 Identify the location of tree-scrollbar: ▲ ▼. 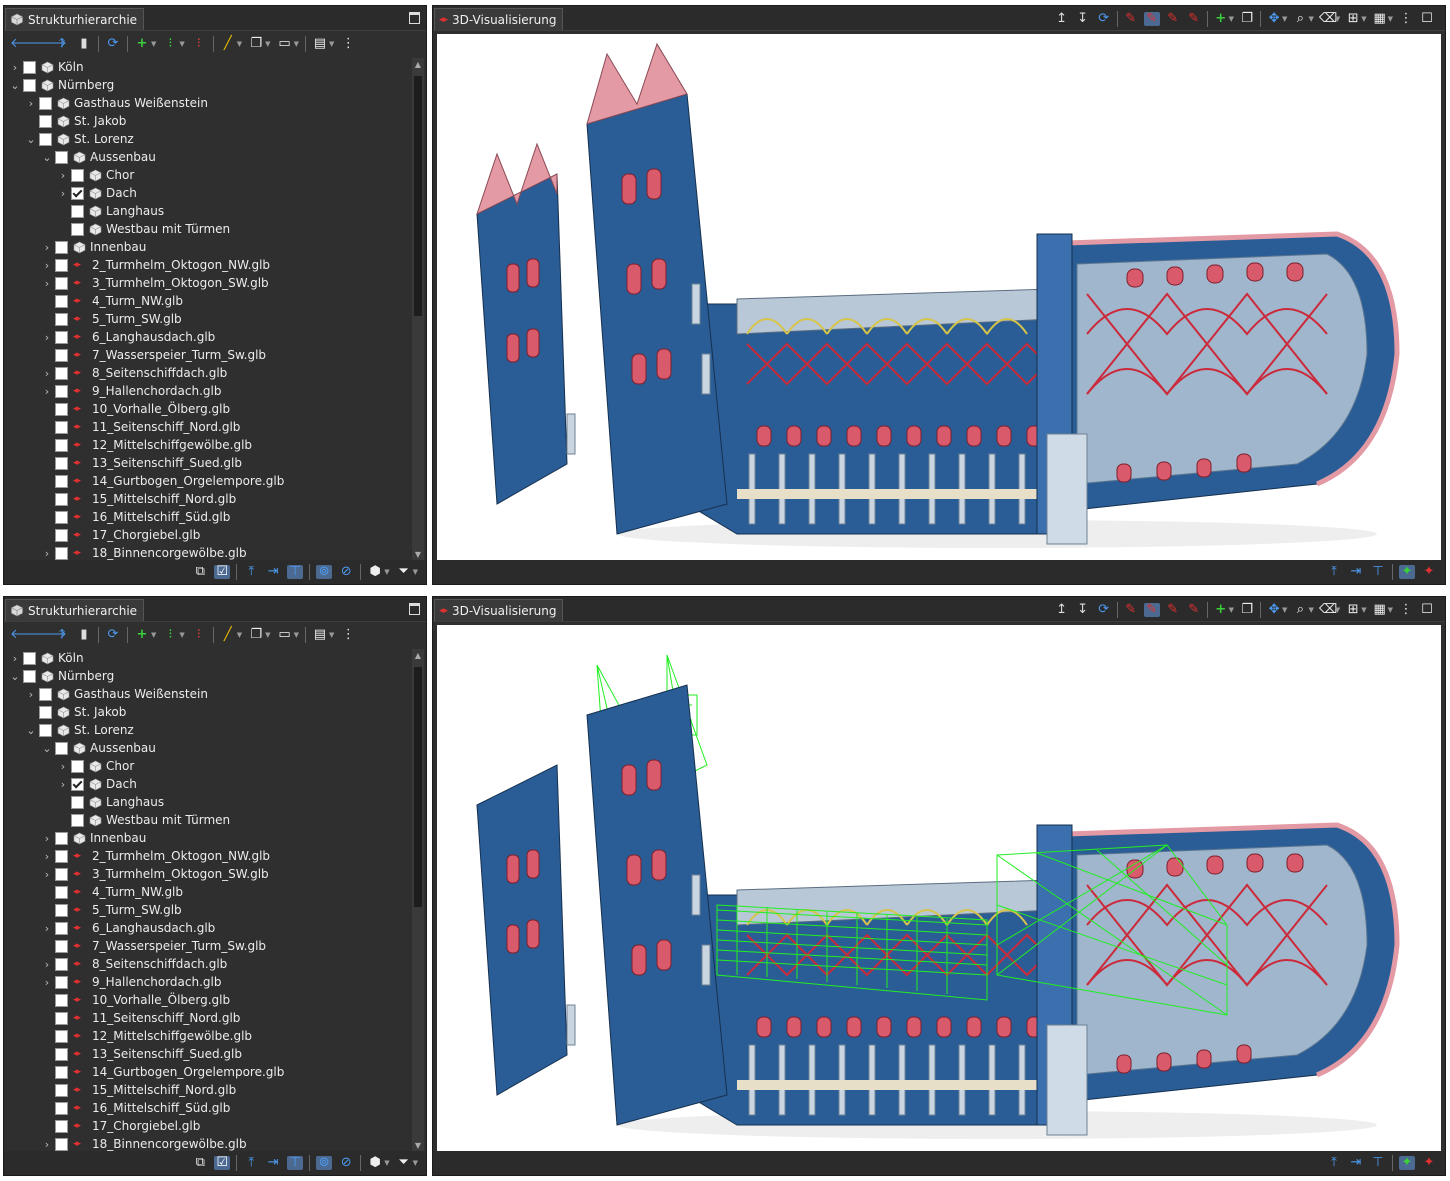
(418, 900).